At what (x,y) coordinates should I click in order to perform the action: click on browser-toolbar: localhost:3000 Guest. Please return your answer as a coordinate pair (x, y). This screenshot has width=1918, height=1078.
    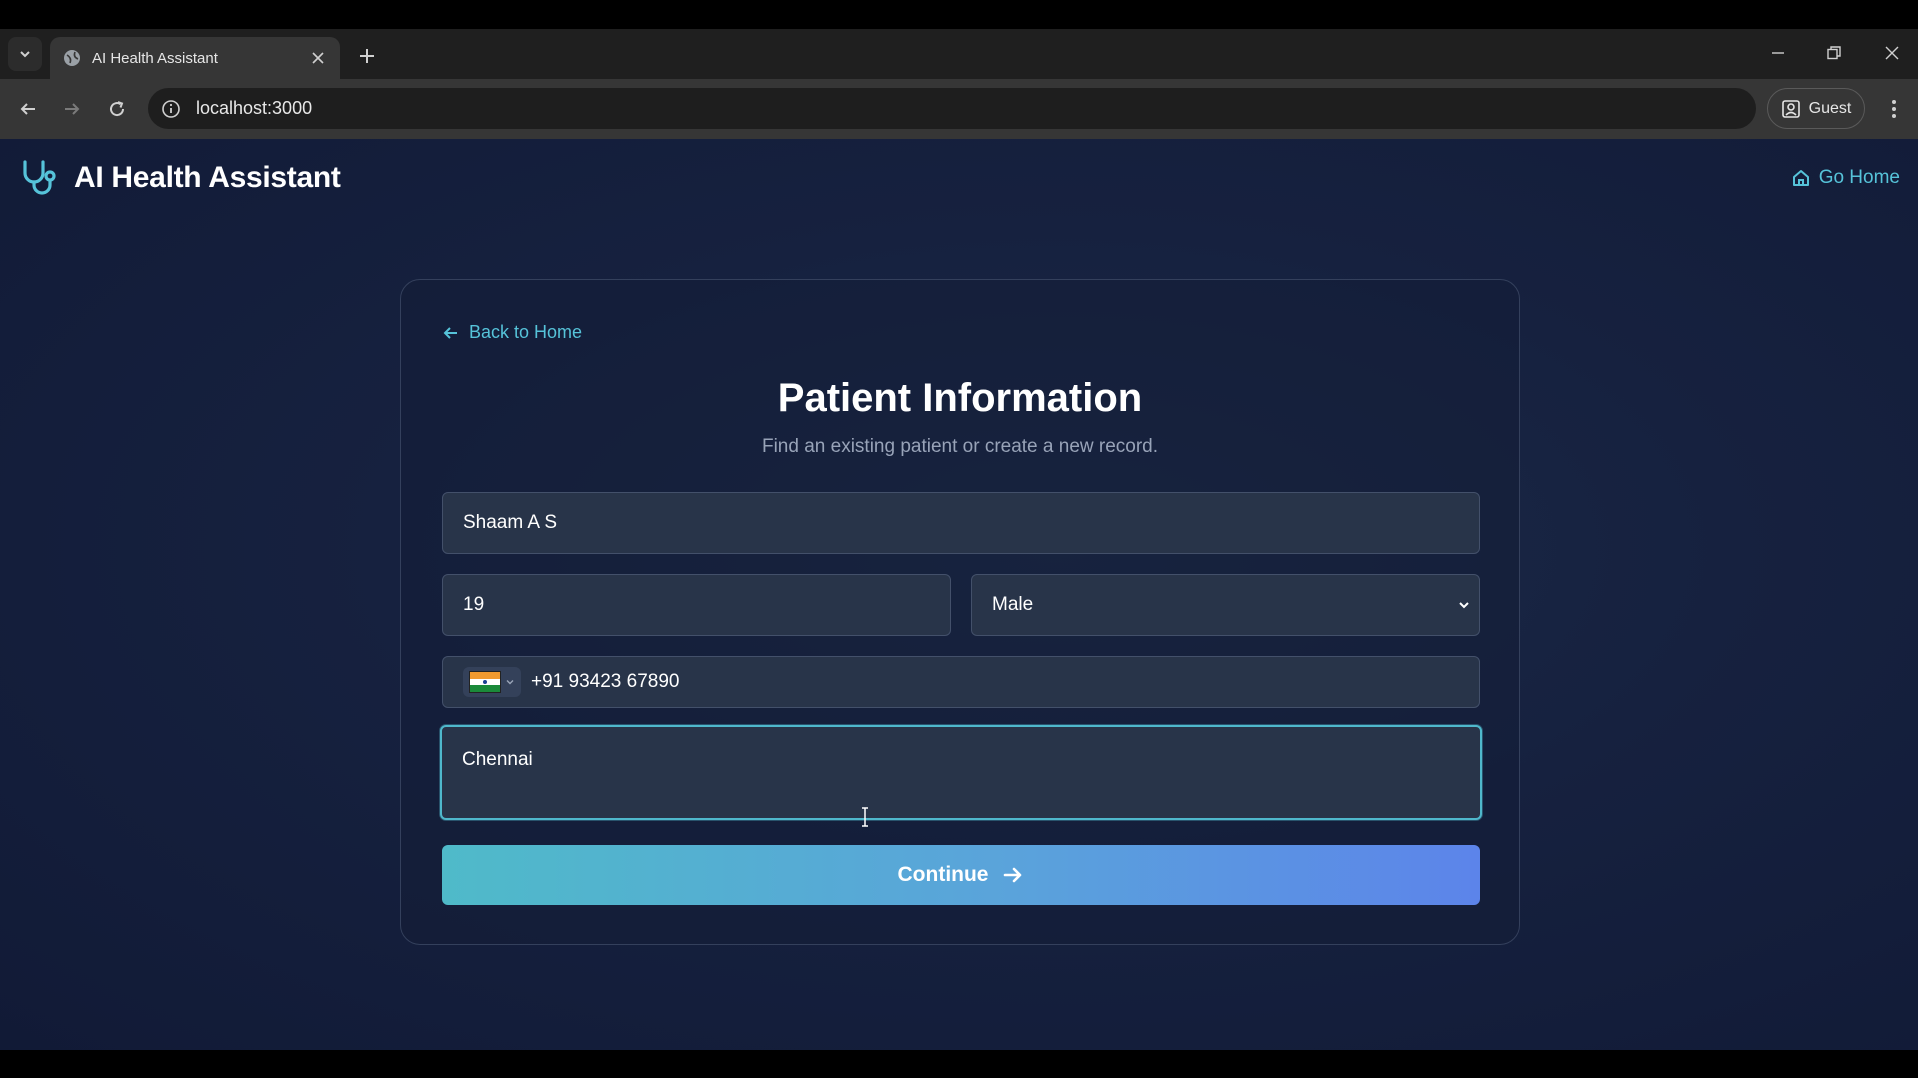
    Looking at the image, I should click on (959, 109).